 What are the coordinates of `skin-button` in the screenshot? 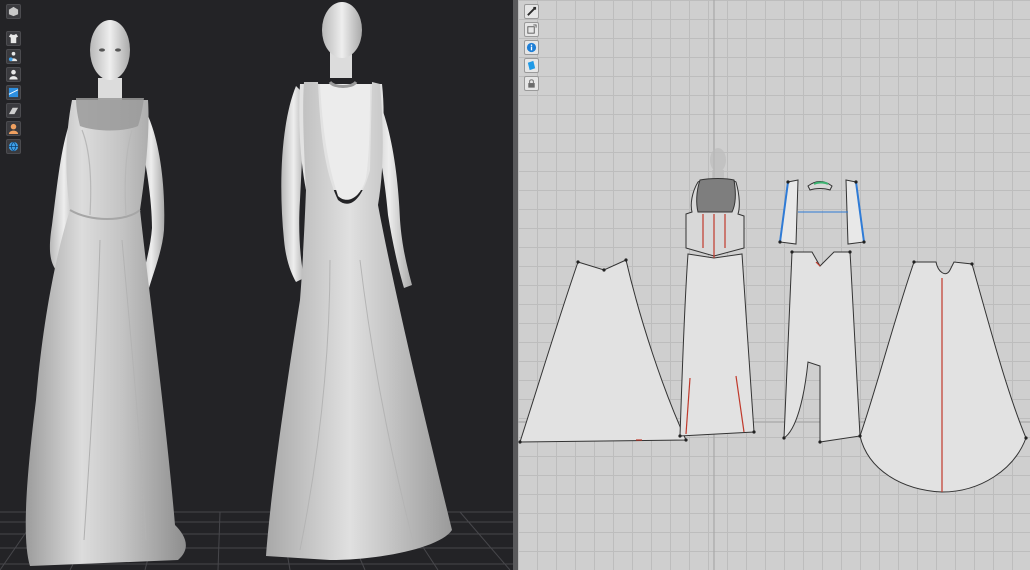 It's located at (13, 128).